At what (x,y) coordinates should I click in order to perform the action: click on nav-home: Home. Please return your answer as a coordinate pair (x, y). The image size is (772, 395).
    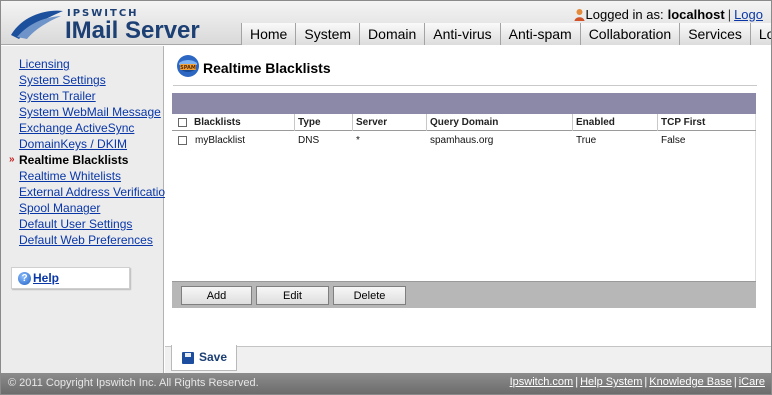
    Looking at the image, I should click on (268, 34).